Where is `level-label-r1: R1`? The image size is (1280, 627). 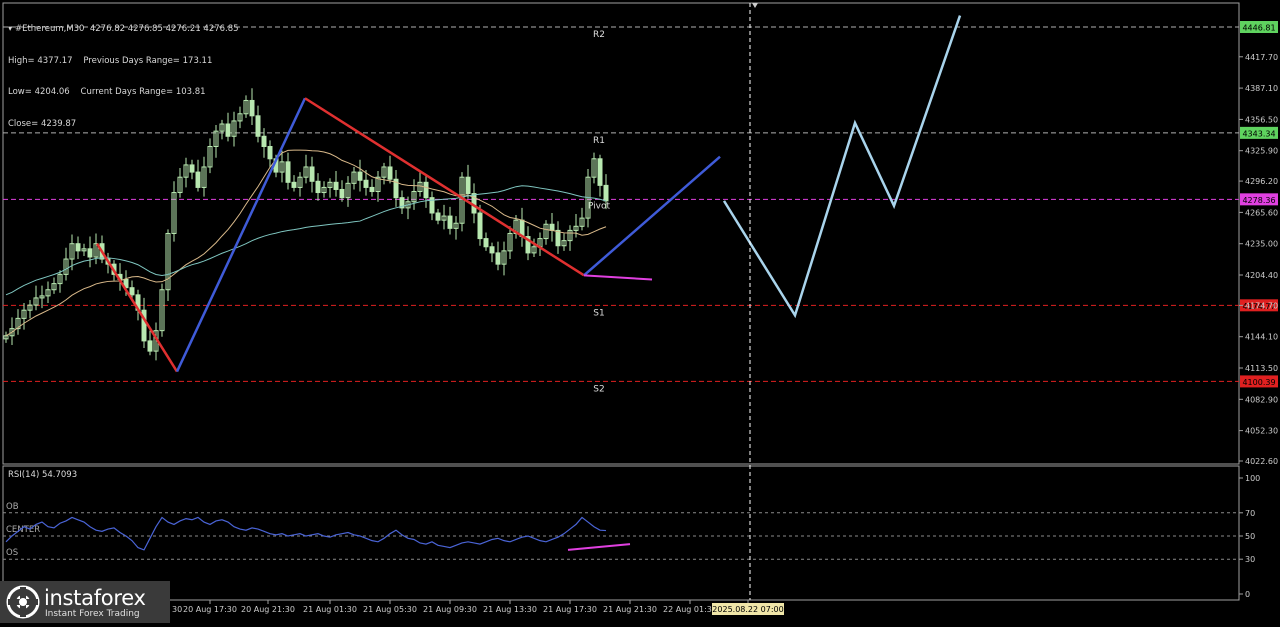
level-label-r1: R1 is located at coordinates (599, 141).